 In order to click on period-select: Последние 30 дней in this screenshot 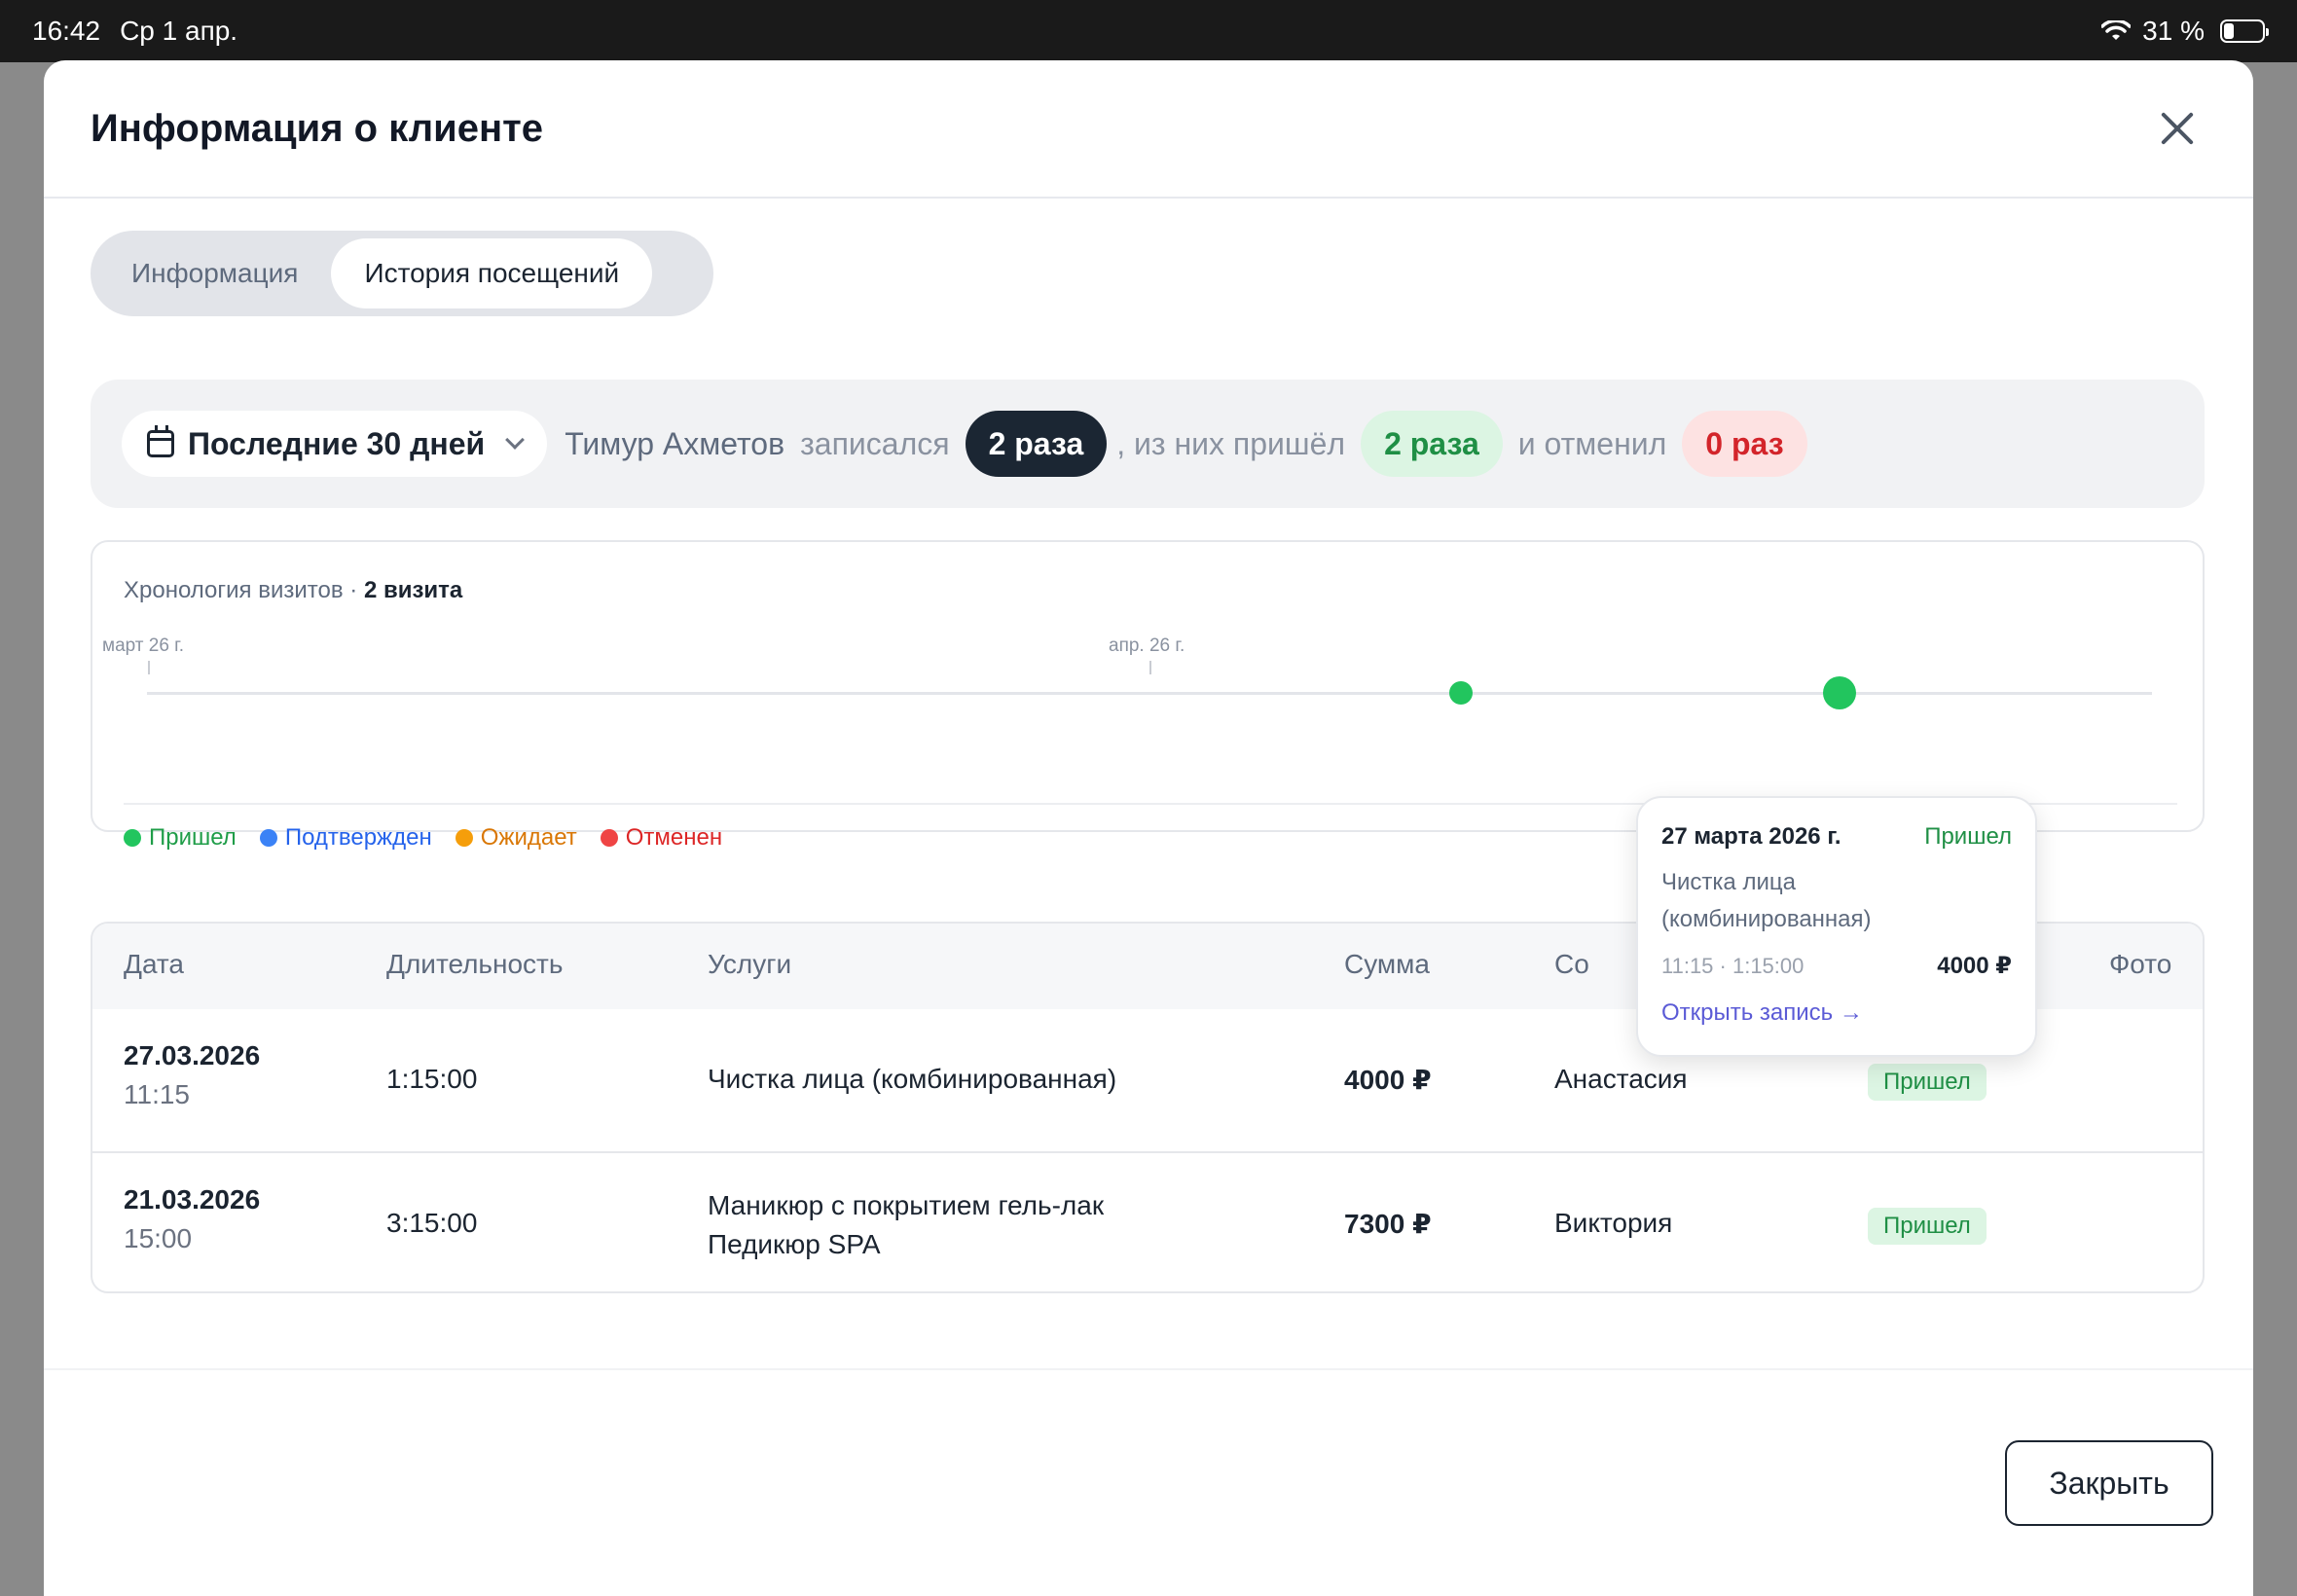, I will do `click(335, 444)`.